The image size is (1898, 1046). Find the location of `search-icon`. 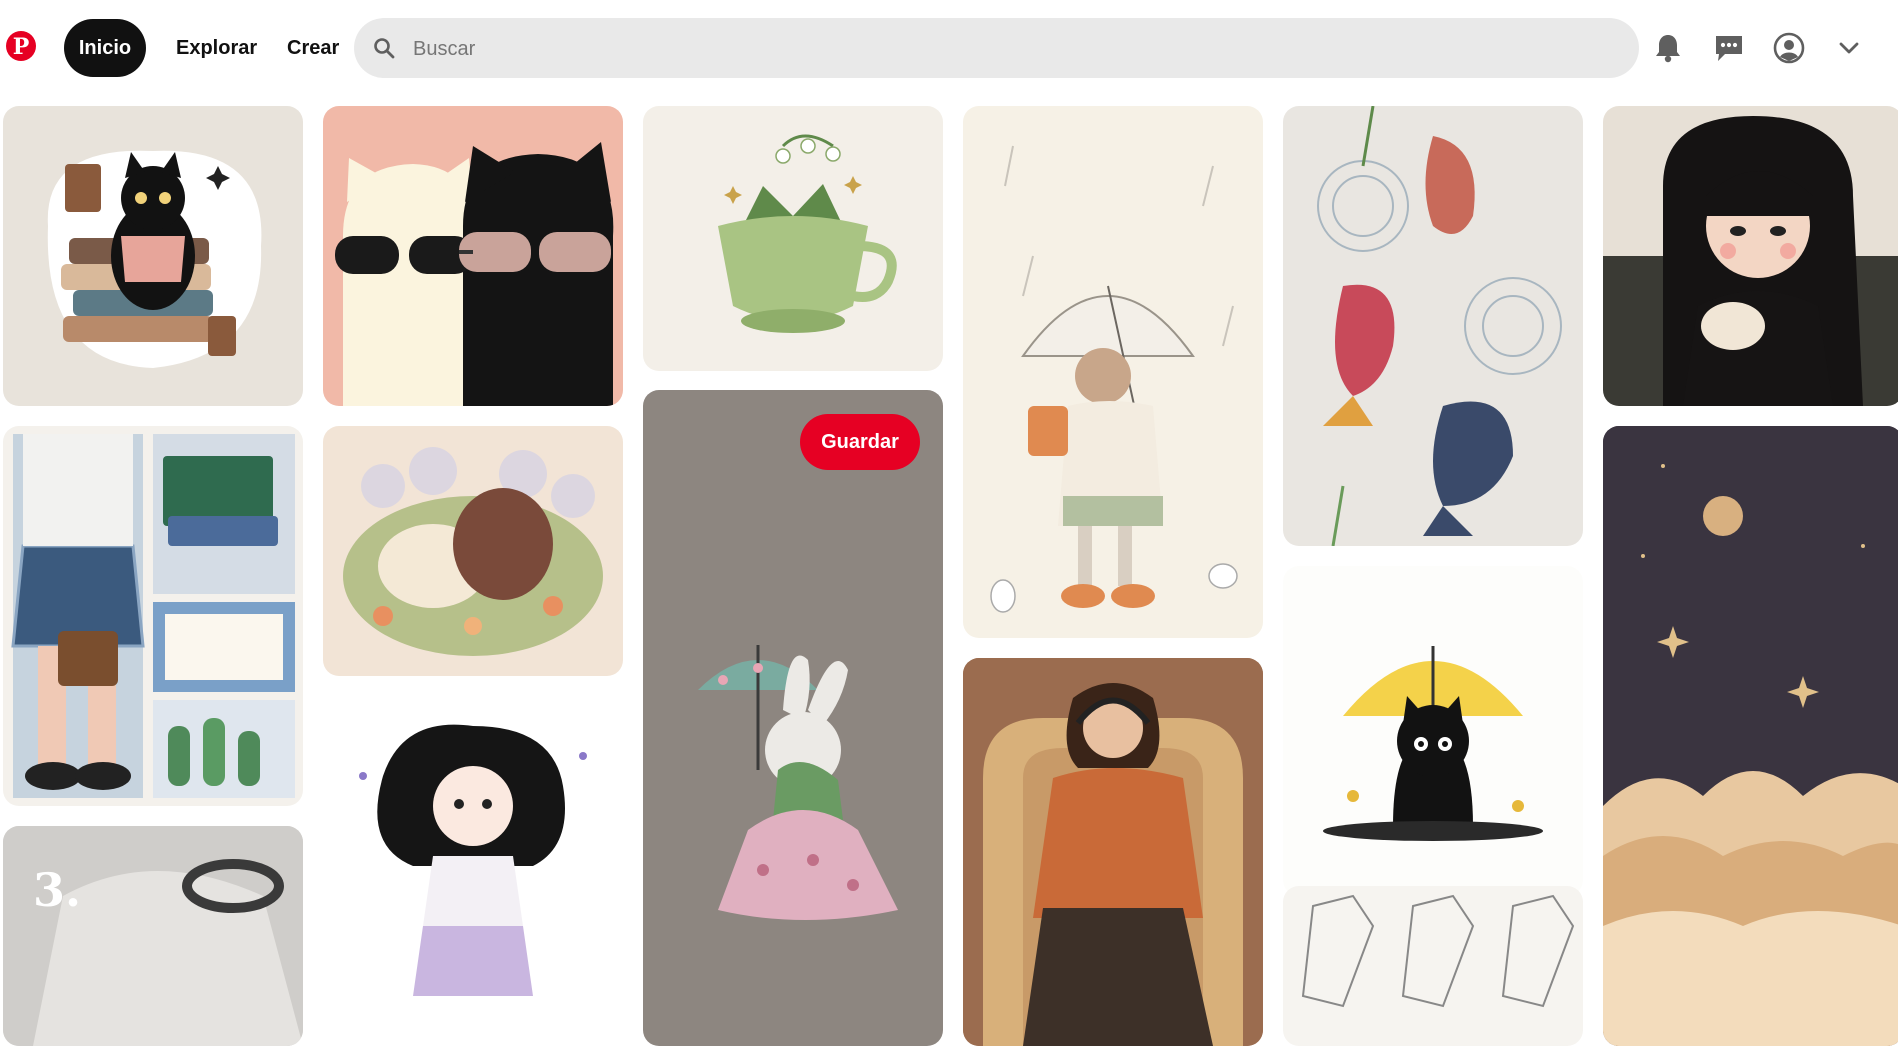

search-icon is located at coordinates (384, 48).